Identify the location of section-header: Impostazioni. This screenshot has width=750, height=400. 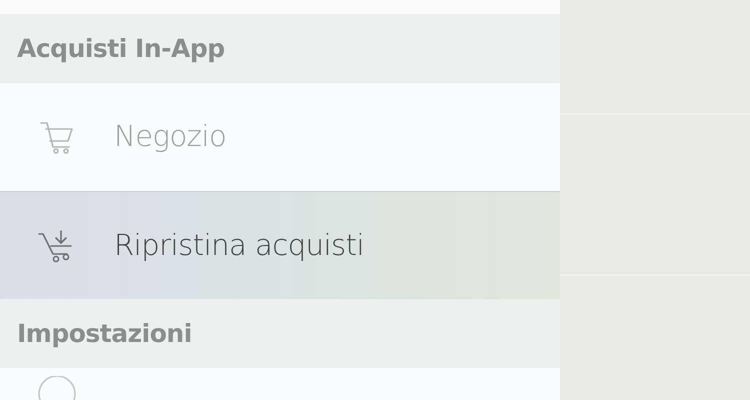
(104, 334).